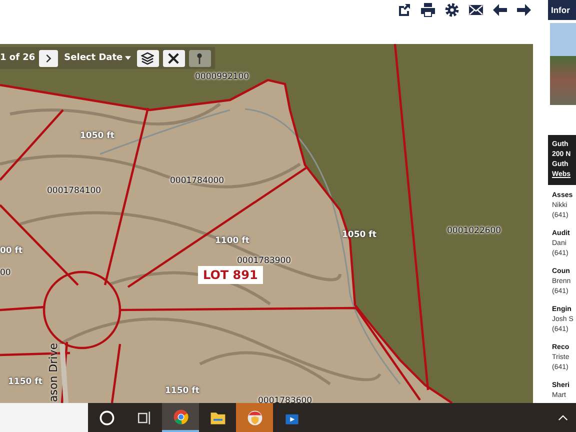  What do you see at coordinates (428, 10) in the screenshot?
I see `print-icon` at bounding box center [428, 10].